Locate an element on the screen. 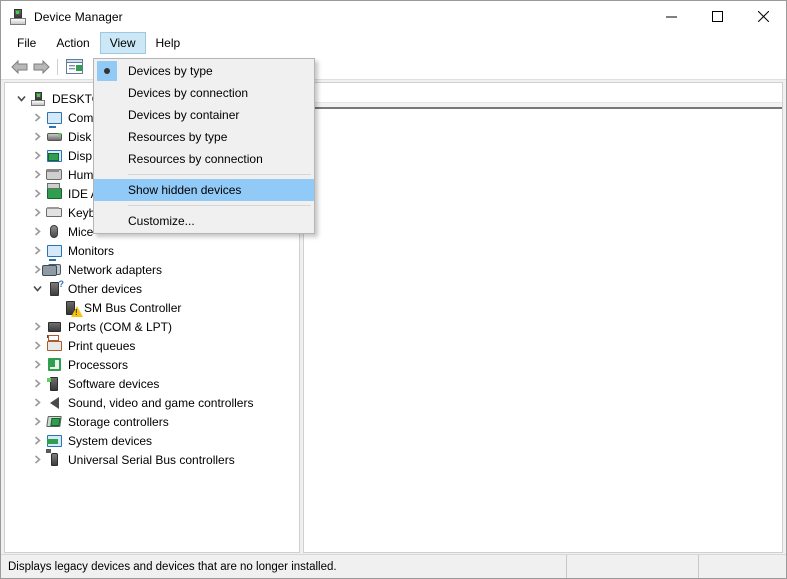 The width and height of the screenshot is (787, 579). menu-item-label: Resources by type is located at coordinates (178, 137).